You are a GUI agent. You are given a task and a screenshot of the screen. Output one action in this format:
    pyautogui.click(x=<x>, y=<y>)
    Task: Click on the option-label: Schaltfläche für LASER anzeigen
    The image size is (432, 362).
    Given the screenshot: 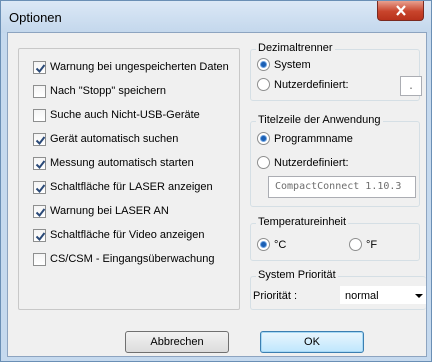 What is the action you would take?
    pyautogui.click(x=131, y=187)
    